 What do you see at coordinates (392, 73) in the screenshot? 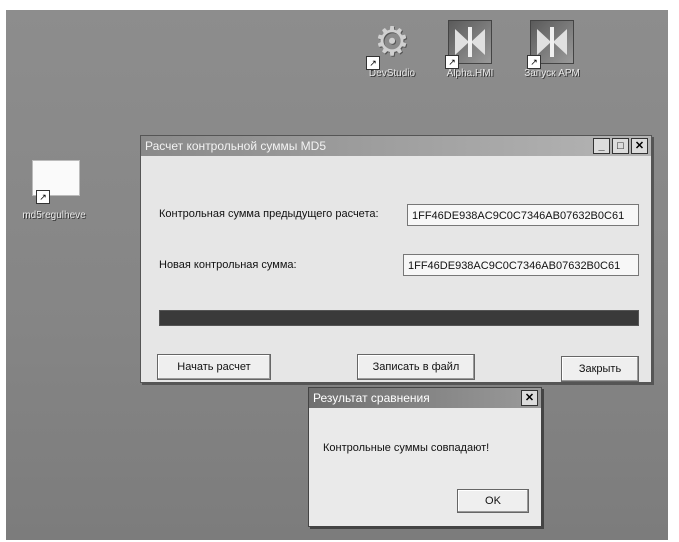
I see `desktop-icon-label: DevStudio` at bounding box center [392, 73].